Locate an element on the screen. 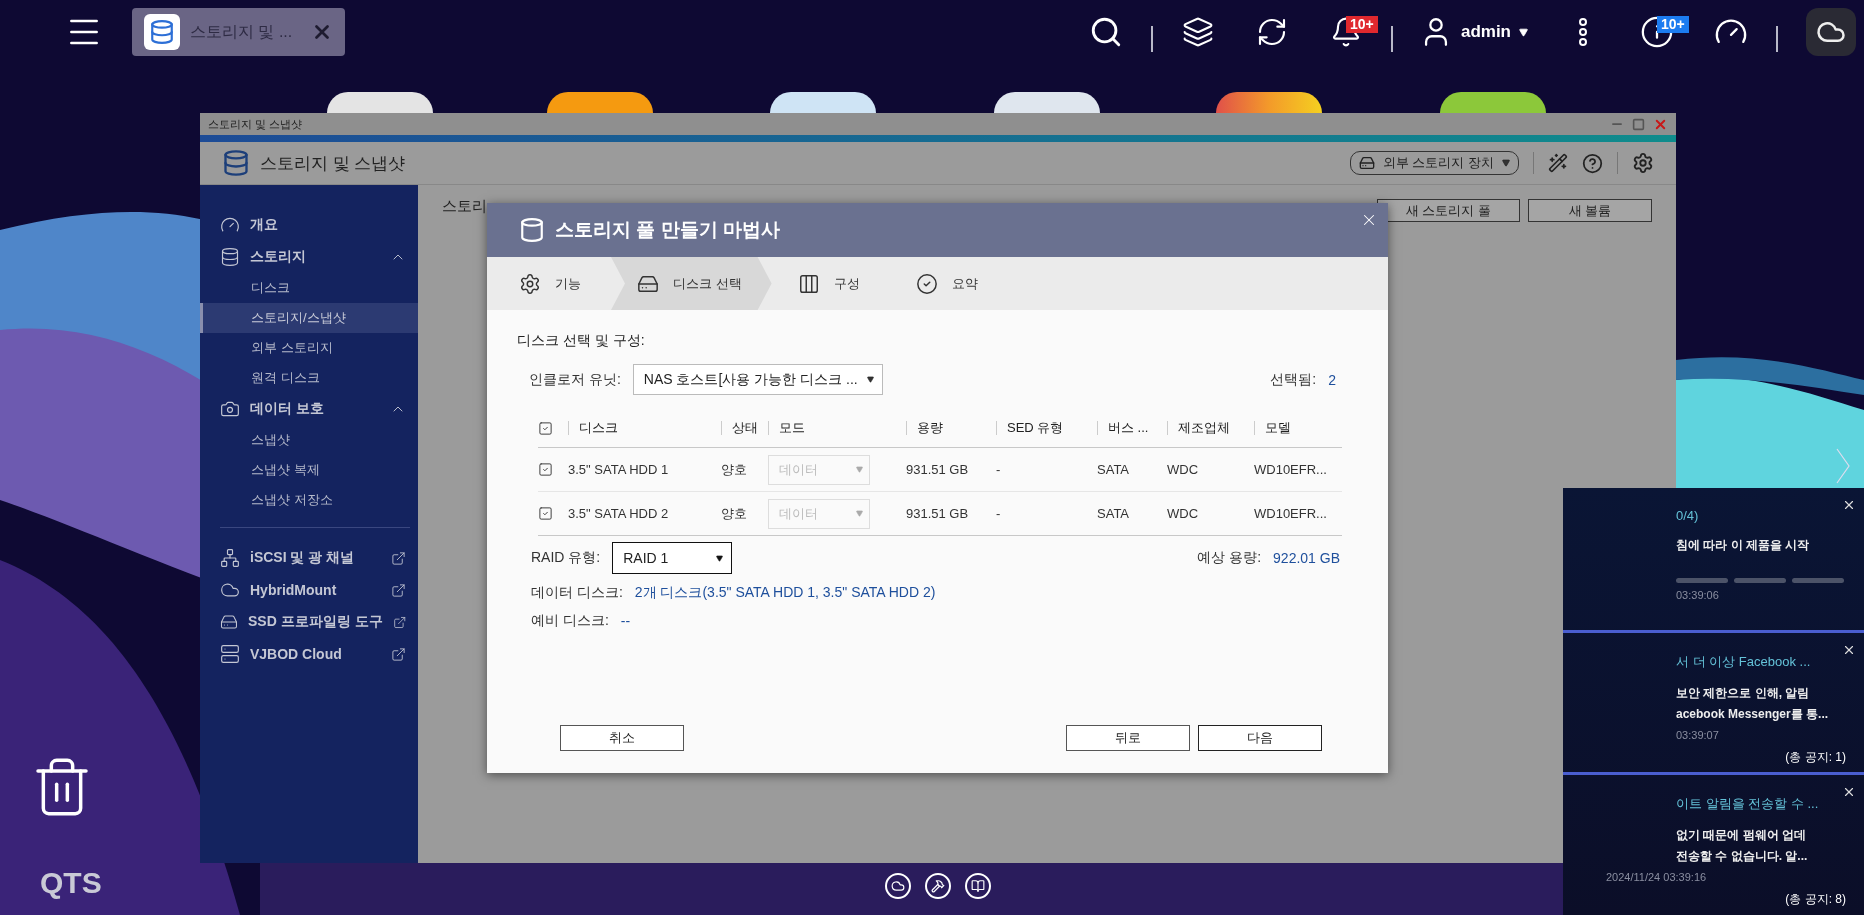  sidebar-section: 데이터 보호 is located at coordinates (309, 409).